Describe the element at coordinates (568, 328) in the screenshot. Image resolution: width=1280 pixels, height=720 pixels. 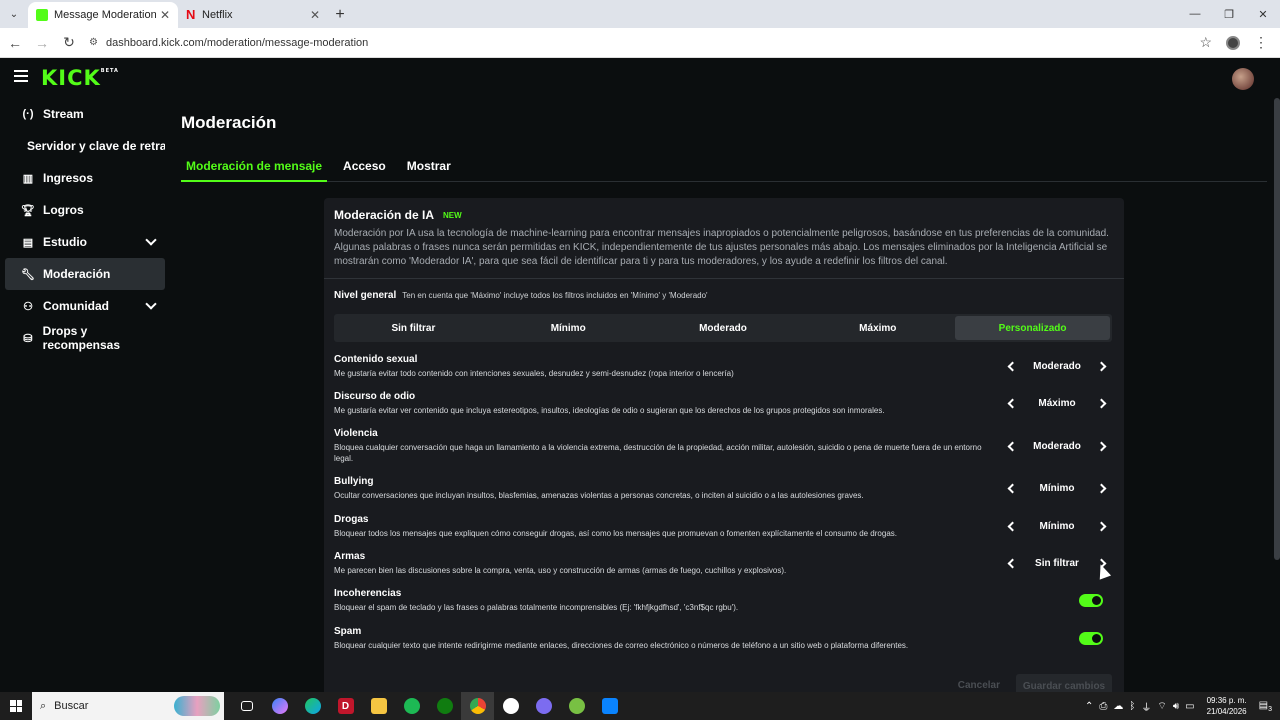
I see `level-option-minimum: Mínimo` at that location.